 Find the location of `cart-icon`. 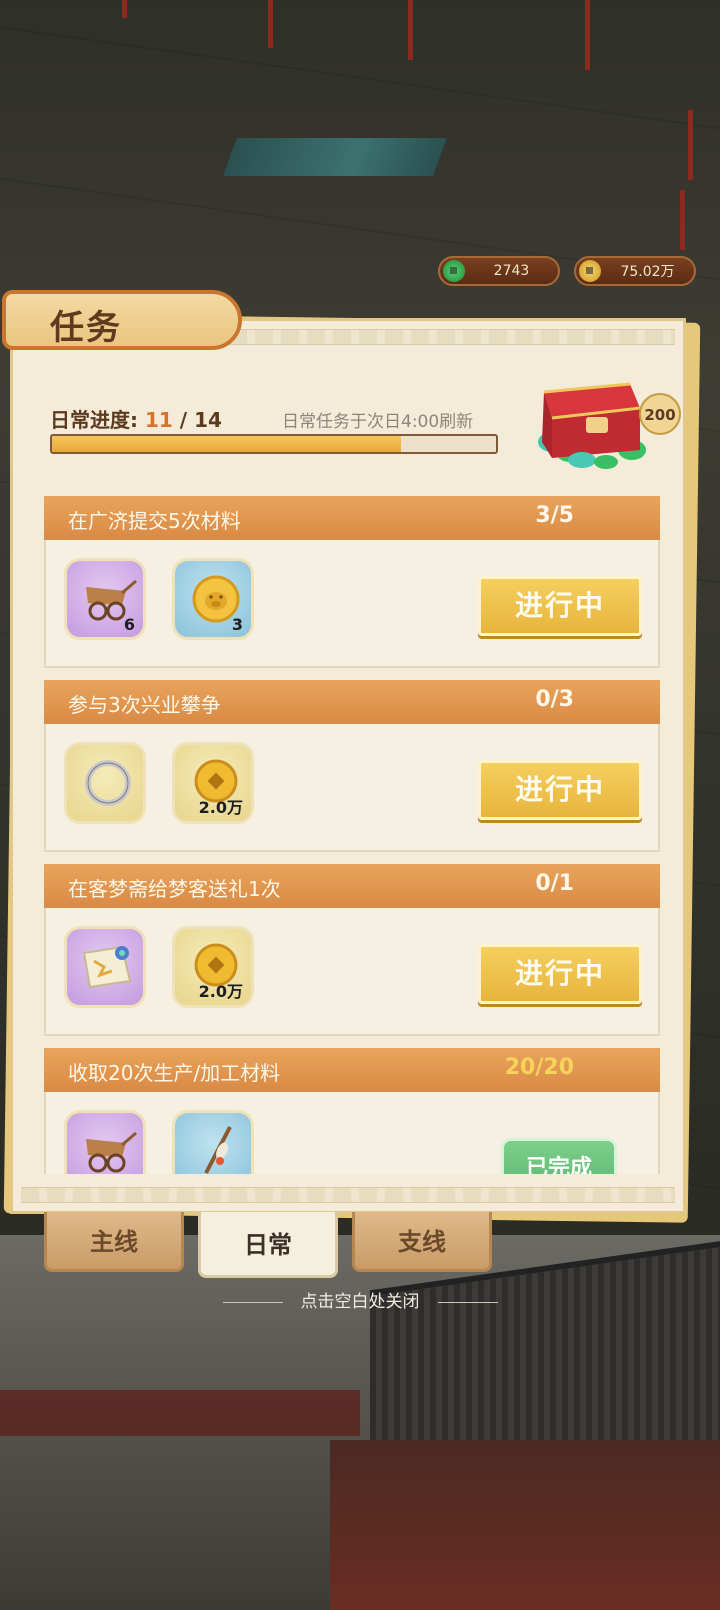

cart-icon is located at coordinates (111, 1152).